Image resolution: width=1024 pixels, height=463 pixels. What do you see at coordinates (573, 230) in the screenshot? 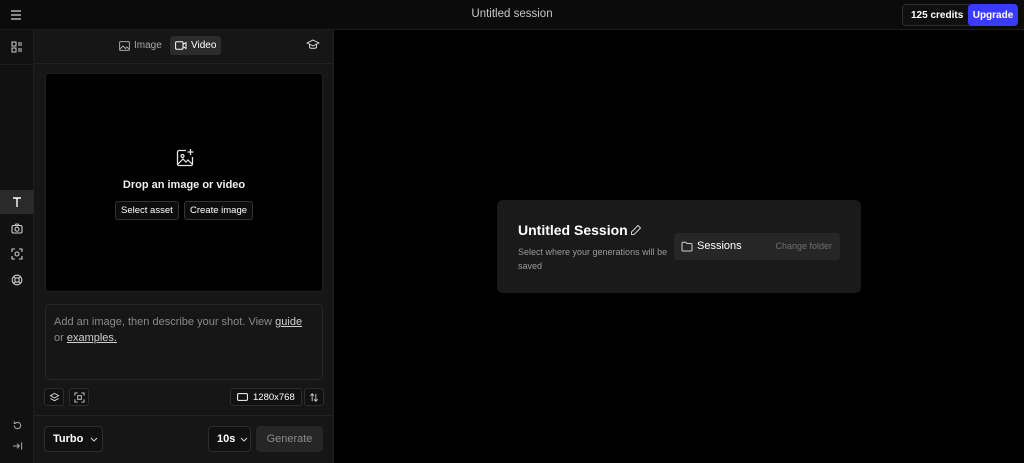
I see `session-card-title: Untitled Session` at bounding box center [573, 230].